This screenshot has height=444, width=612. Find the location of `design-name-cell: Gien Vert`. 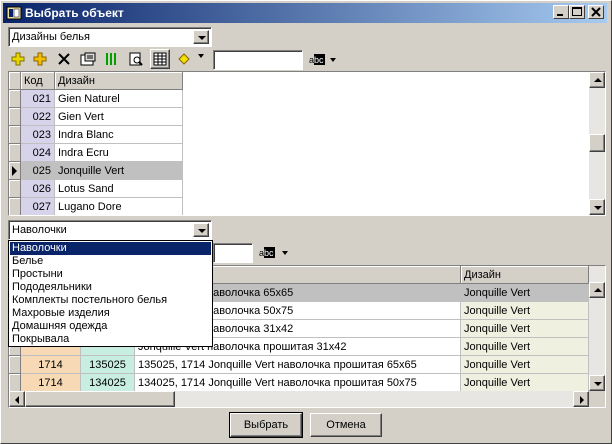

design-name-cell: Gien Vert is located at coordinates (119, 117).